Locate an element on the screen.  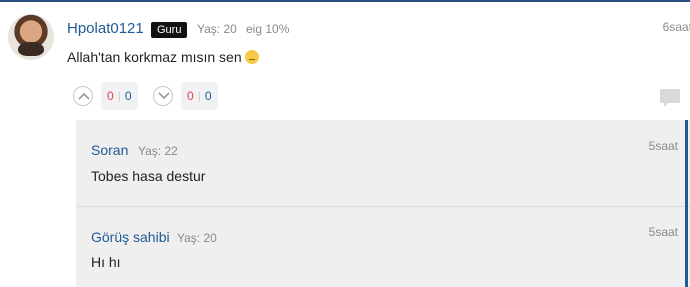
unamused-face-icon is located at coordinates (251, 57).